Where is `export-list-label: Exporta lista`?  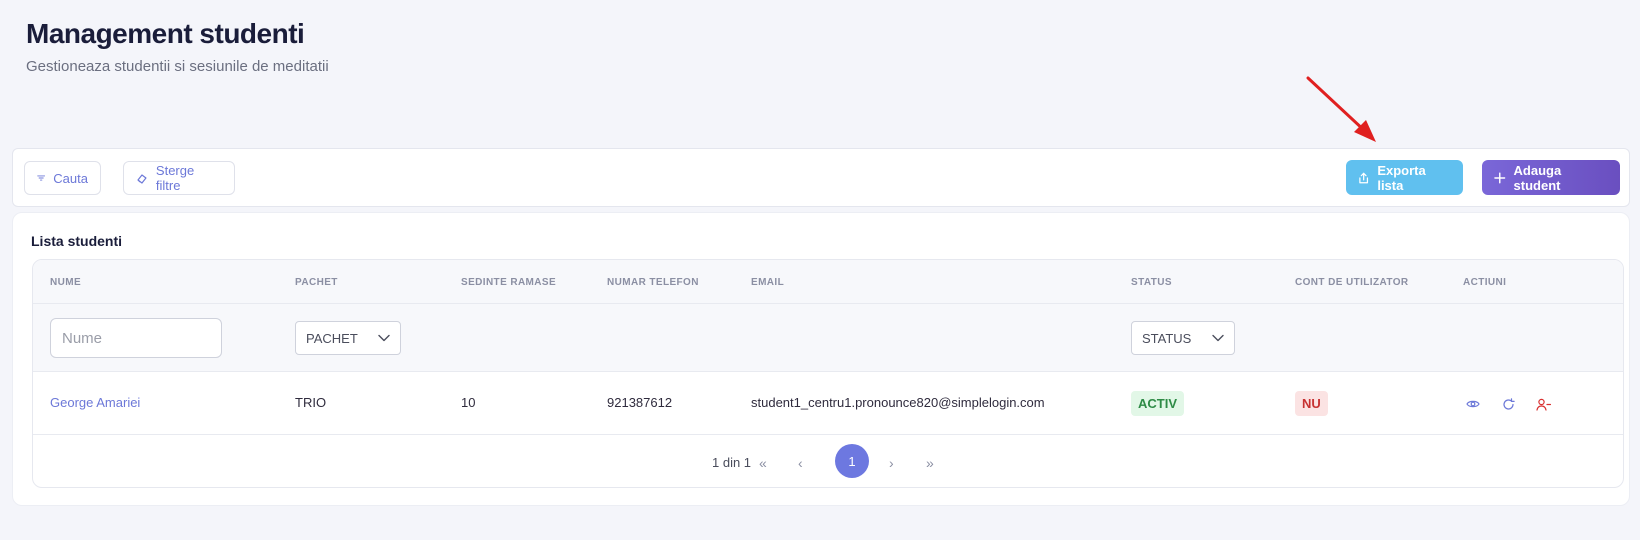 export-list-label: Exporta lista is located at coordinates (1401, 177).